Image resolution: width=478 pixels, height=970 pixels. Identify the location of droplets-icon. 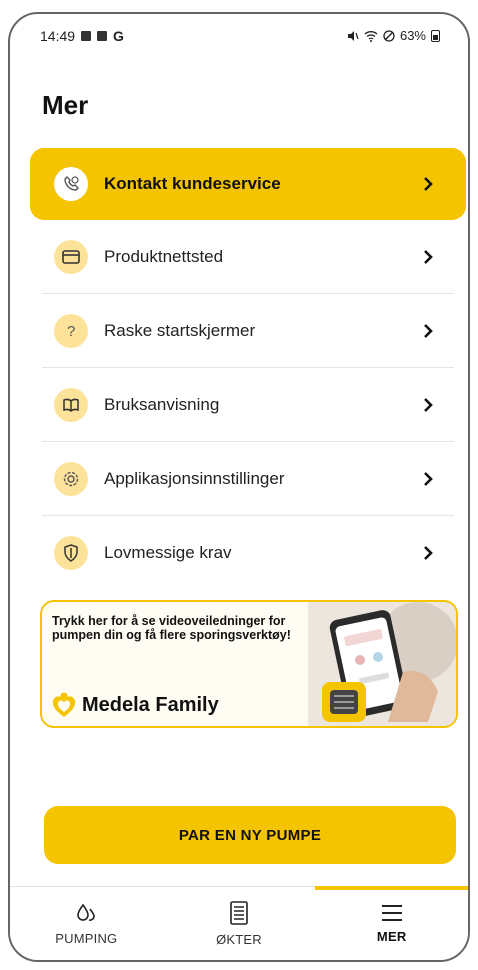
(86, 912).